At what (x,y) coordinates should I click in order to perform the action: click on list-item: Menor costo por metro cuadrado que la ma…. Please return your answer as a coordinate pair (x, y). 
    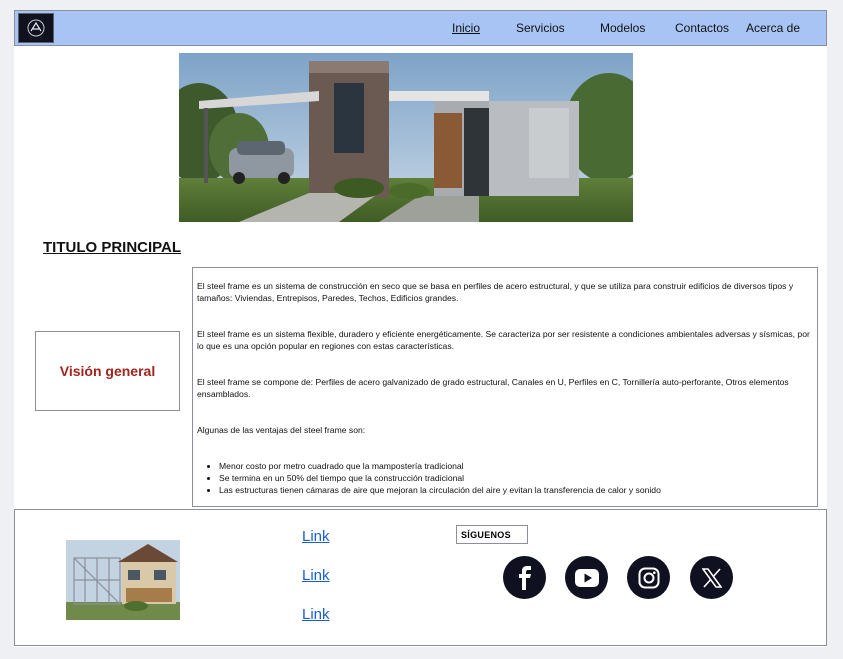
    Looking at the image, I should click on (516, 466).